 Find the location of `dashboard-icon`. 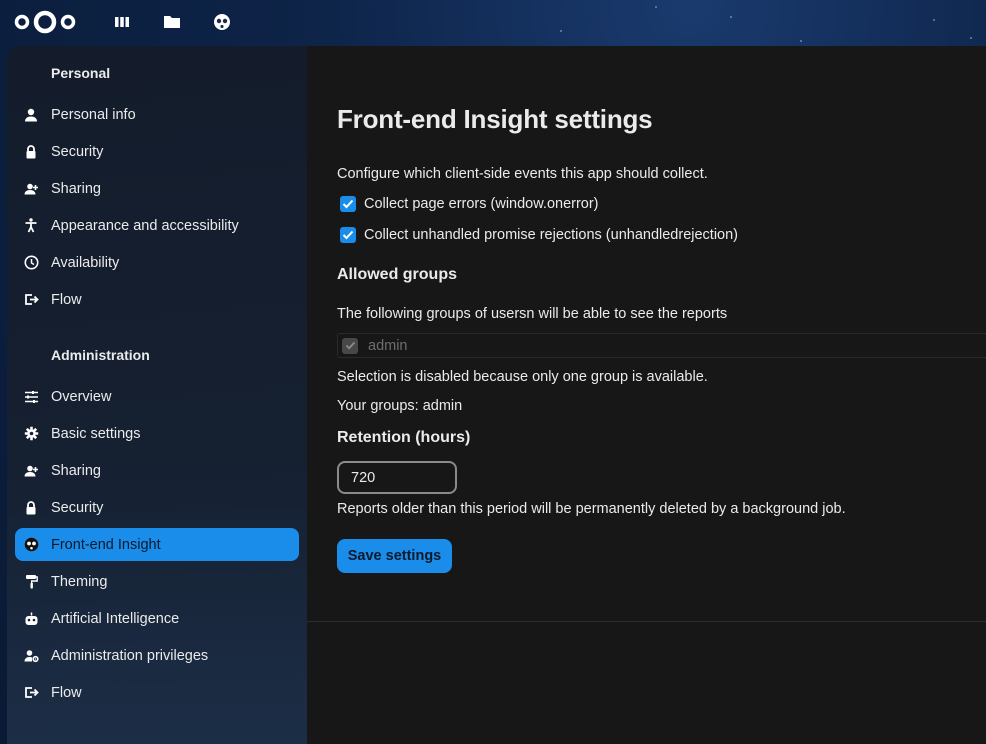

dashboard-icon is located at coordinates (122, 22).